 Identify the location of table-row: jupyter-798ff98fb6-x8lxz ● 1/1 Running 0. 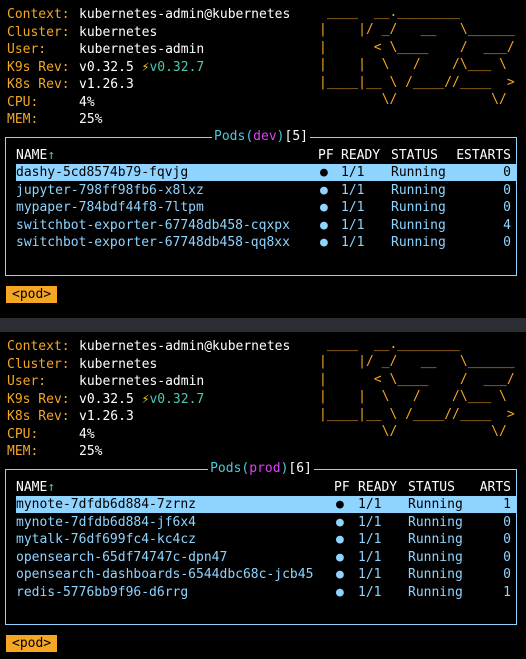
(266, 190).